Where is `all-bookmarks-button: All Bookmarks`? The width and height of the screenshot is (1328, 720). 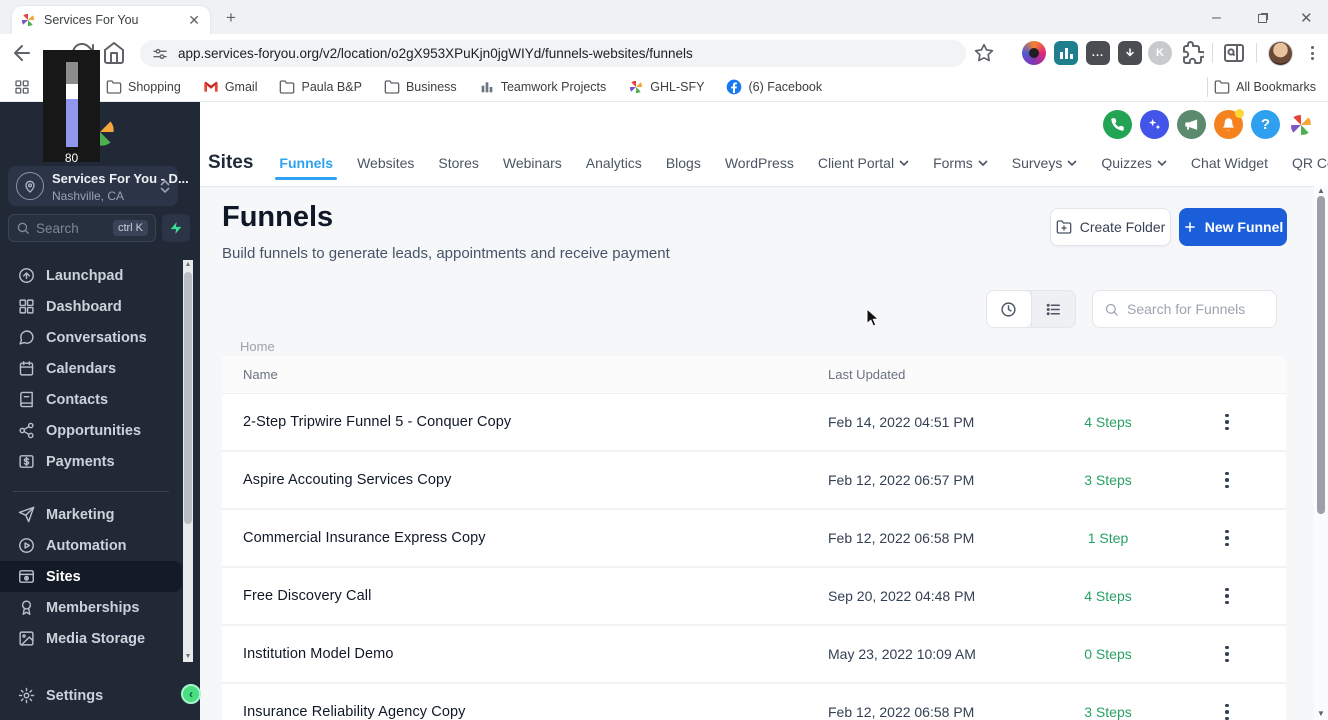 all-bookmarks-button: All Bookmarks is located at coordinates (1265, 87).